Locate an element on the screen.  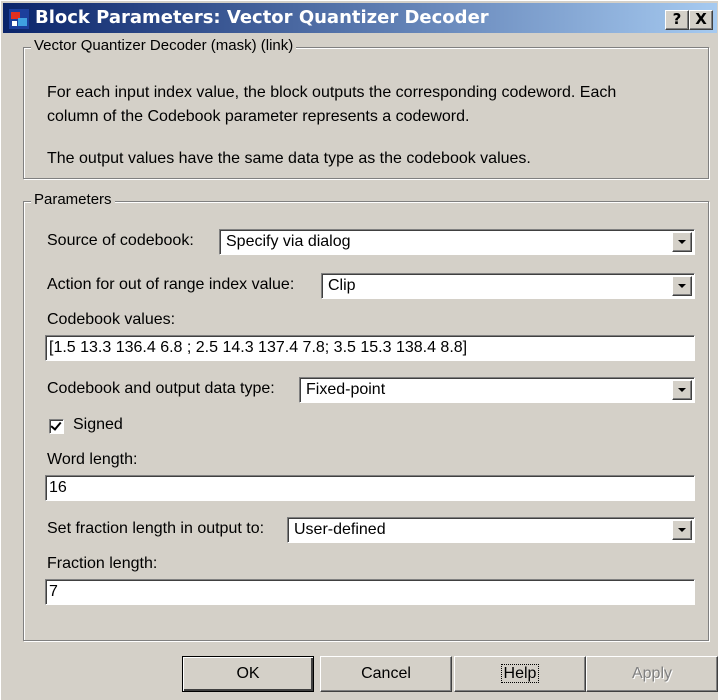
apply-button: Apply is located at coordinates (652, 674).